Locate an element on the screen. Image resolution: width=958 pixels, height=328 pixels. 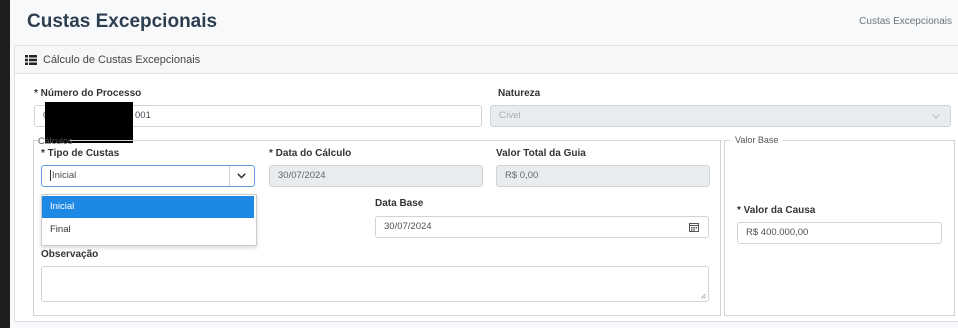
resize-grip-icon is located at coordinates (703, 296).